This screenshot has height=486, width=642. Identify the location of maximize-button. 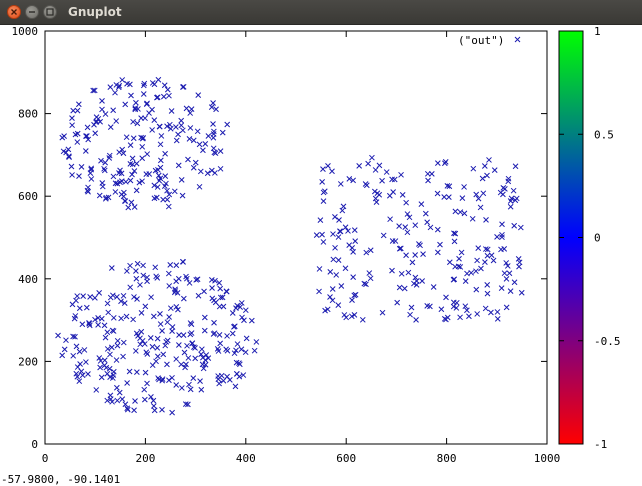
(50, 12).